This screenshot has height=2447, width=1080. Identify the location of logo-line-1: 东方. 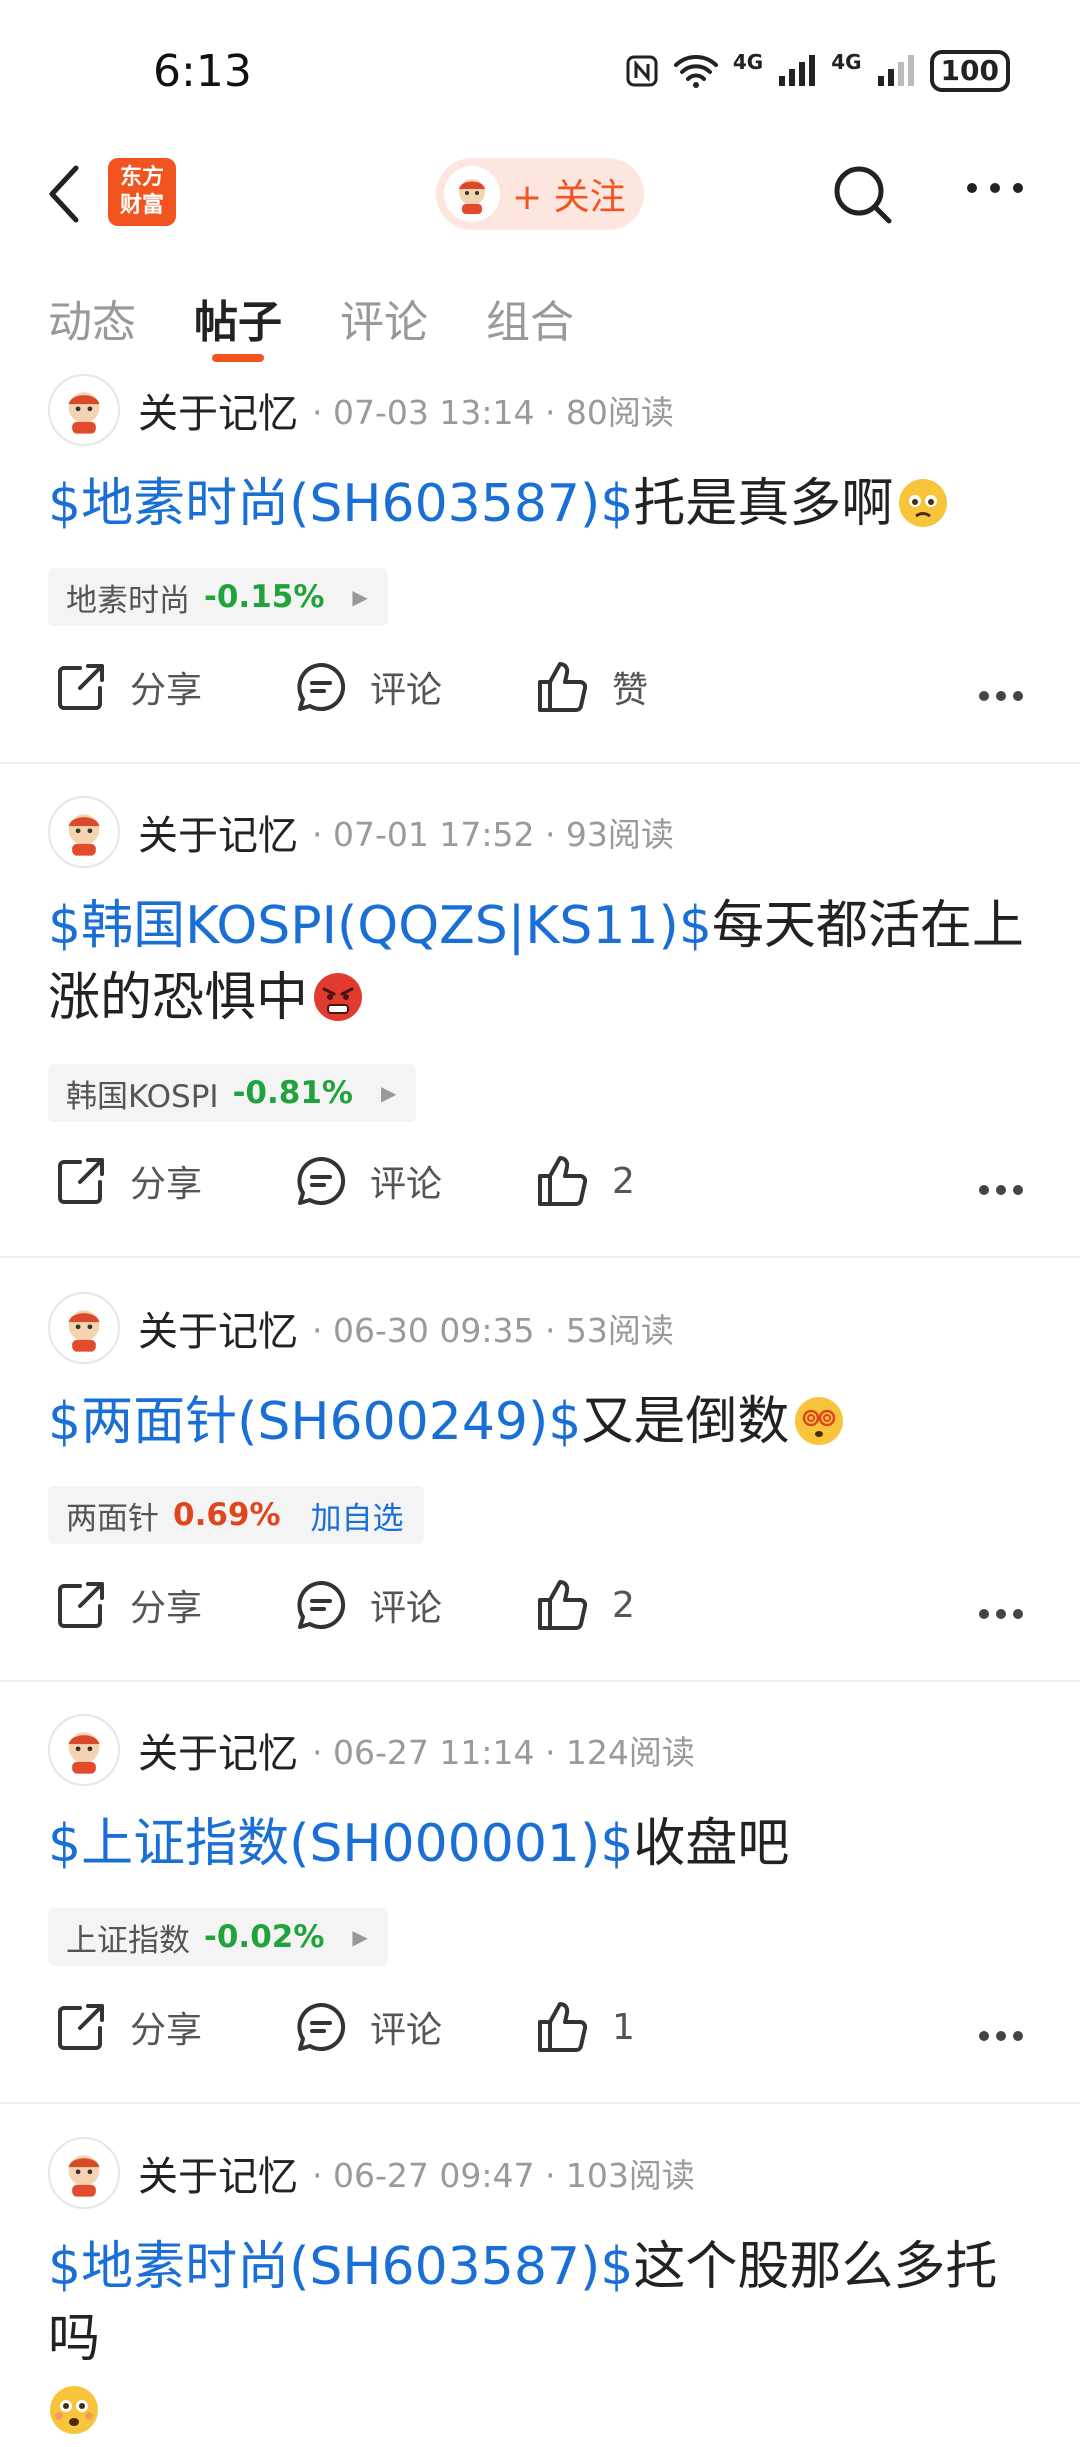
(141, 177).